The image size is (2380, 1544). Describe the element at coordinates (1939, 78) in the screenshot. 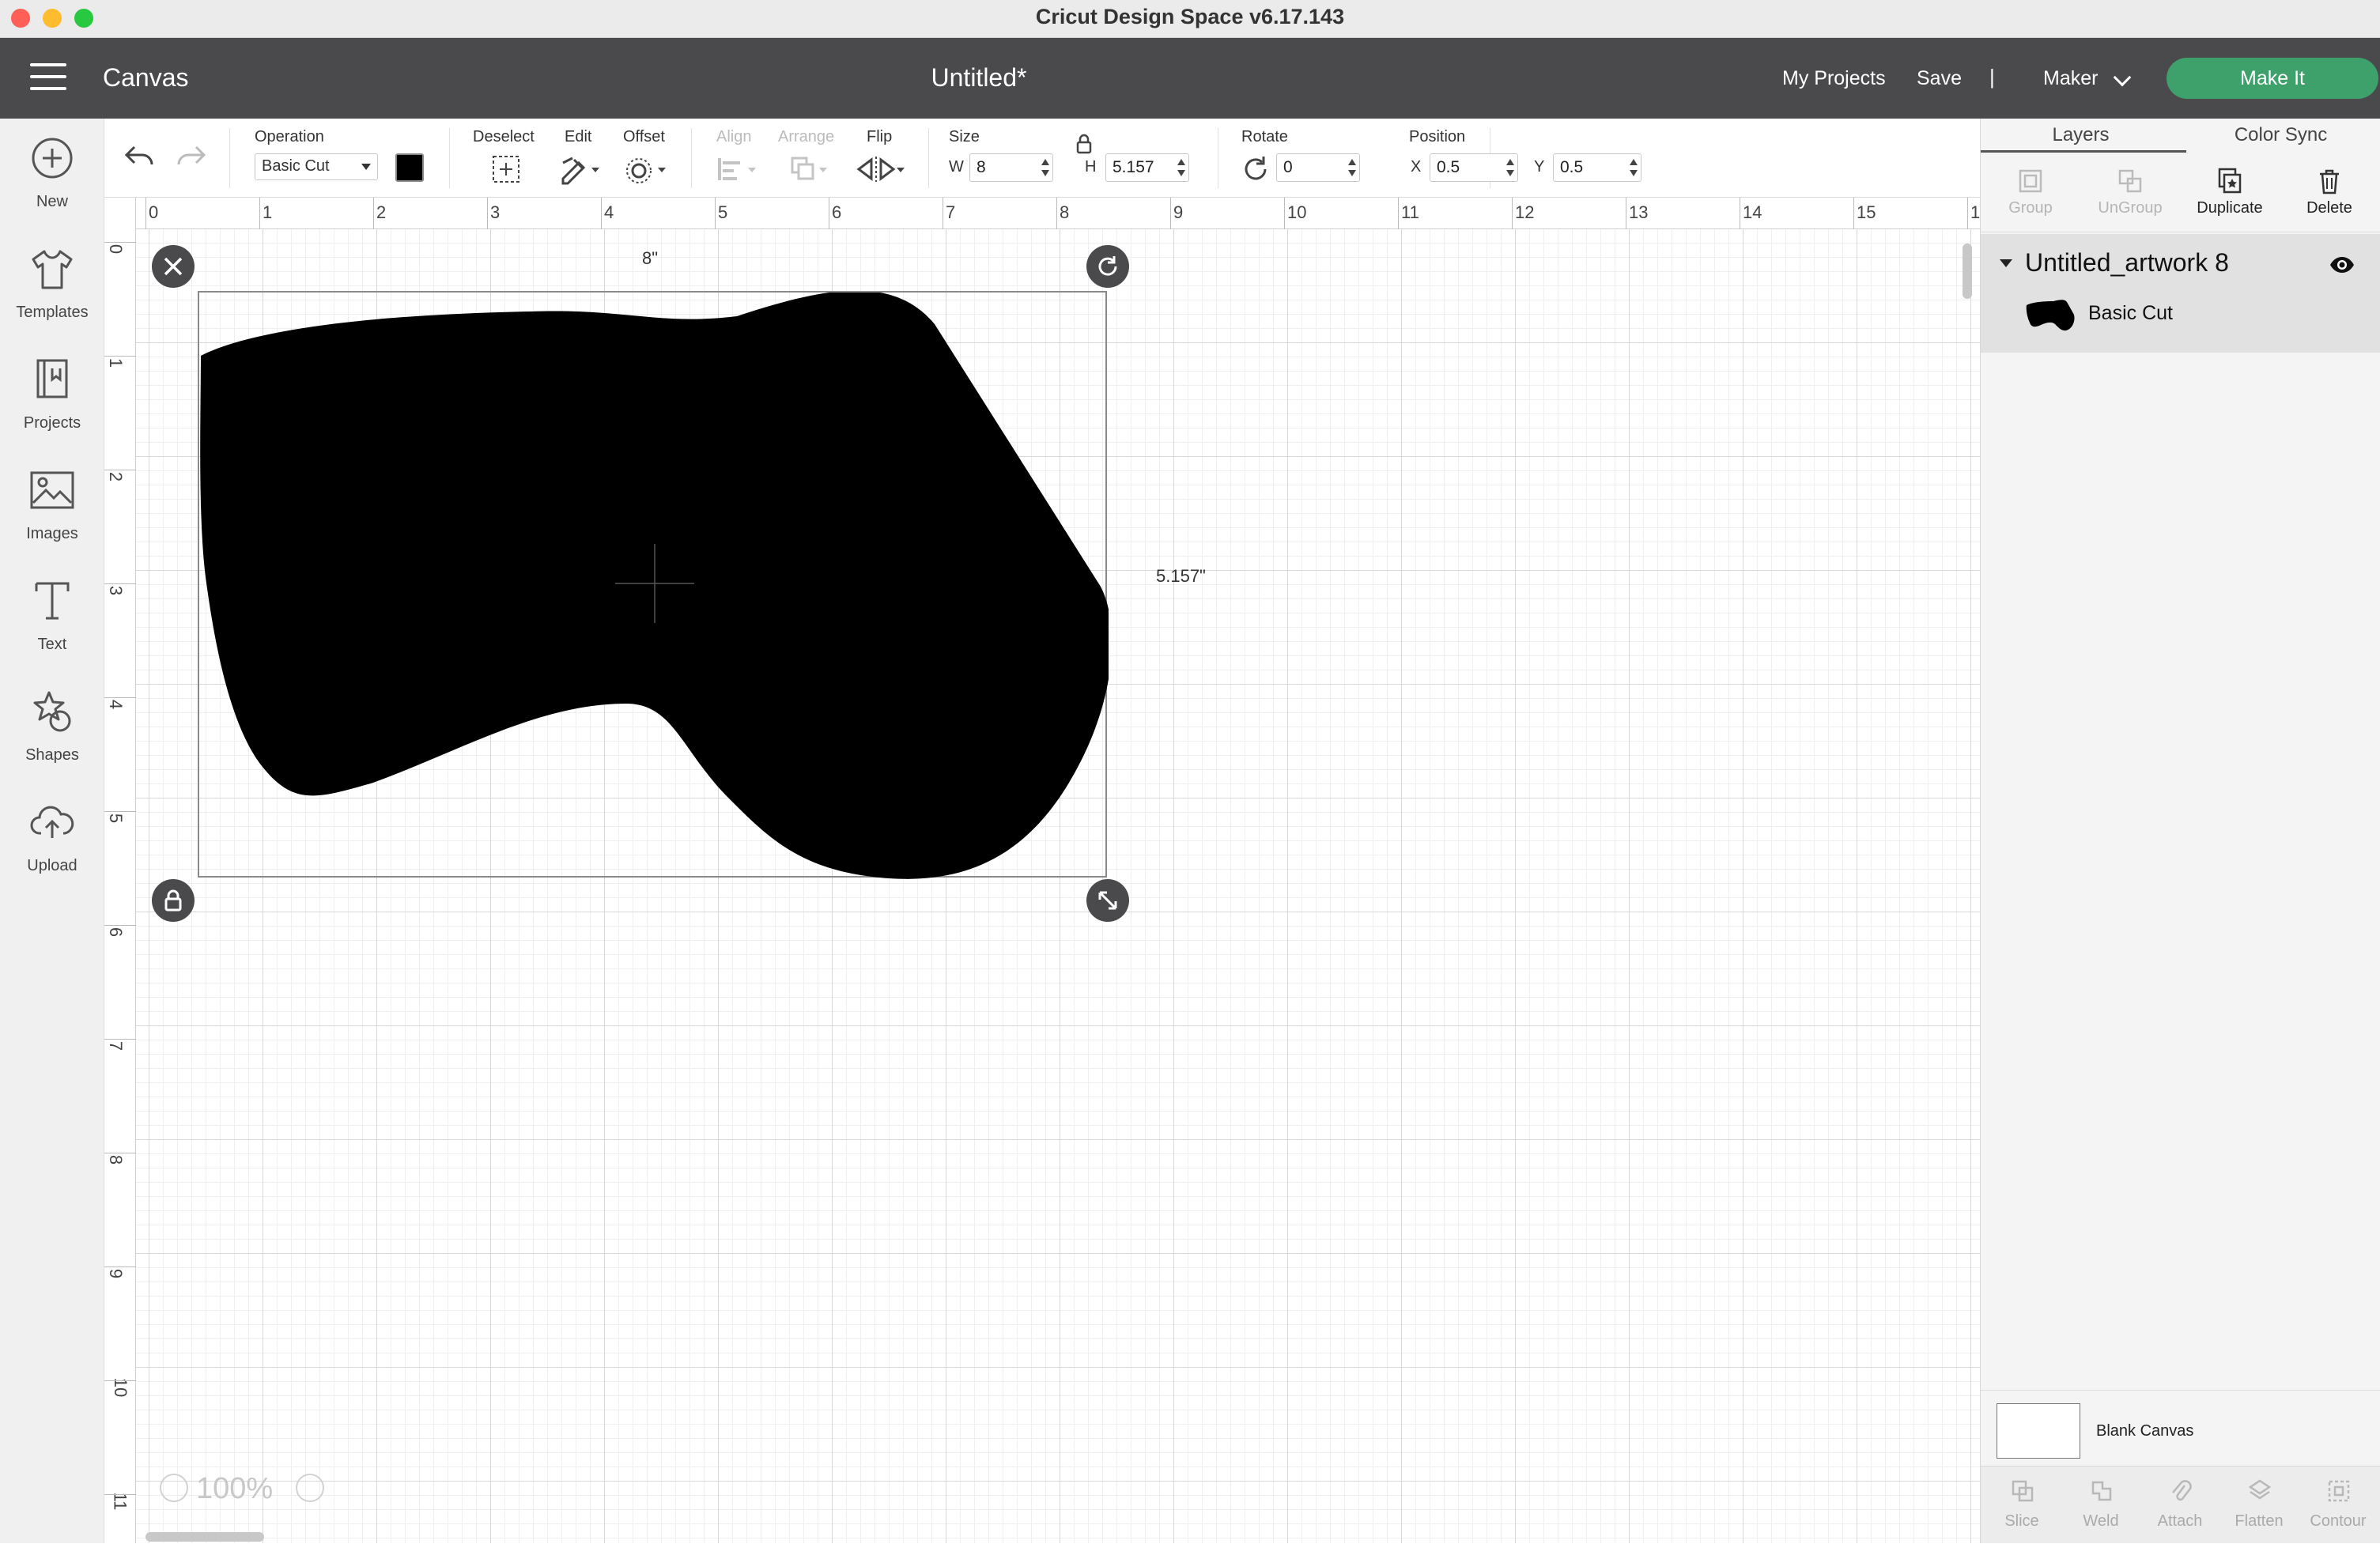

I see `save-link: Save` at that location.